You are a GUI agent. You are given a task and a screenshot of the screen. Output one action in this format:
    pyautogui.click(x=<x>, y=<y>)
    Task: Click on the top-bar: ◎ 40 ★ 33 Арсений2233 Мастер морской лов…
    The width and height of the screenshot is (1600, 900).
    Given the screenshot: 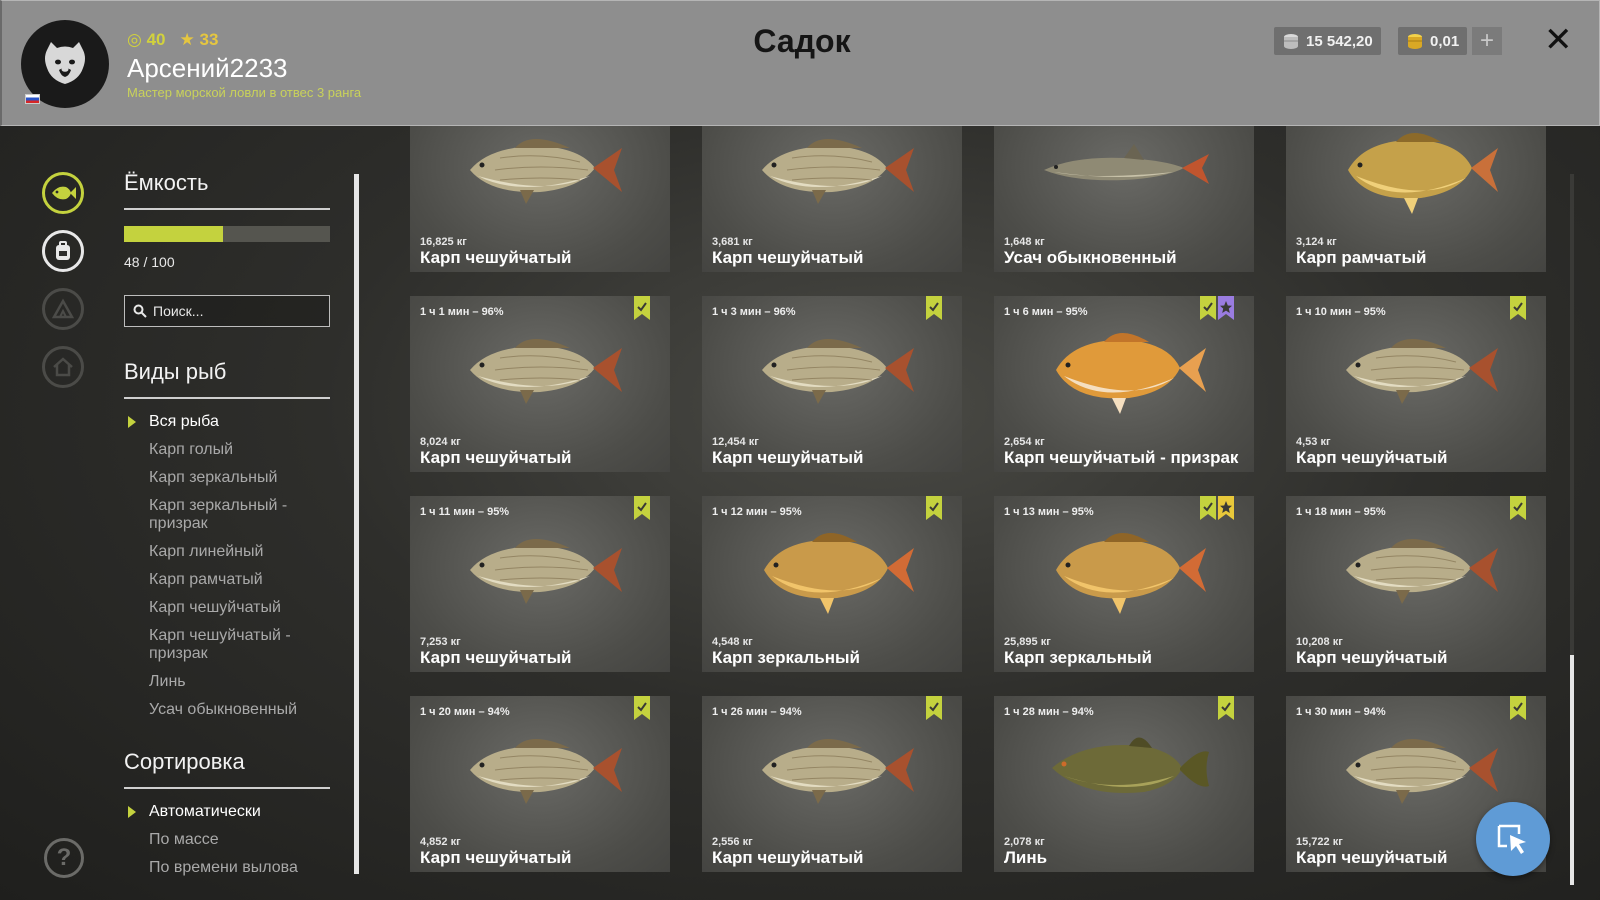 What is the action you would take?
    pyautogui.click(x=800, y=63)
    